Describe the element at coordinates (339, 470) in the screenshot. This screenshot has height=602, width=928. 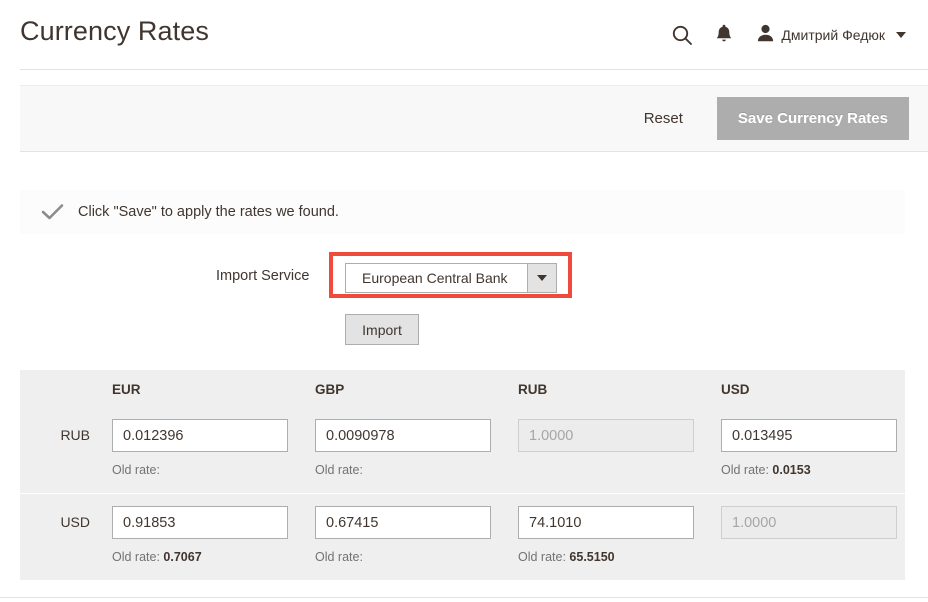
I see `old-rate-rub-gbp: Old rate:` at that location.